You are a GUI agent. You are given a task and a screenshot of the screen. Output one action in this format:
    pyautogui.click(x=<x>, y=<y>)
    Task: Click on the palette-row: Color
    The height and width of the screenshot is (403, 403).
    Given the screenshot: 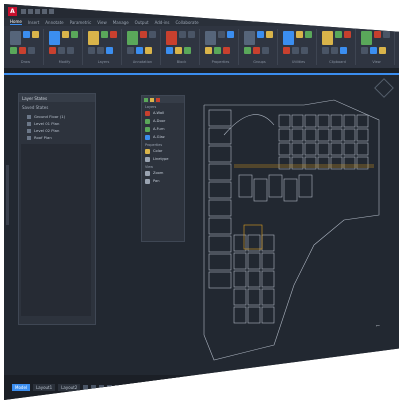 What is the action you would take?
    pyautogui.click(x=163, y=151)
    